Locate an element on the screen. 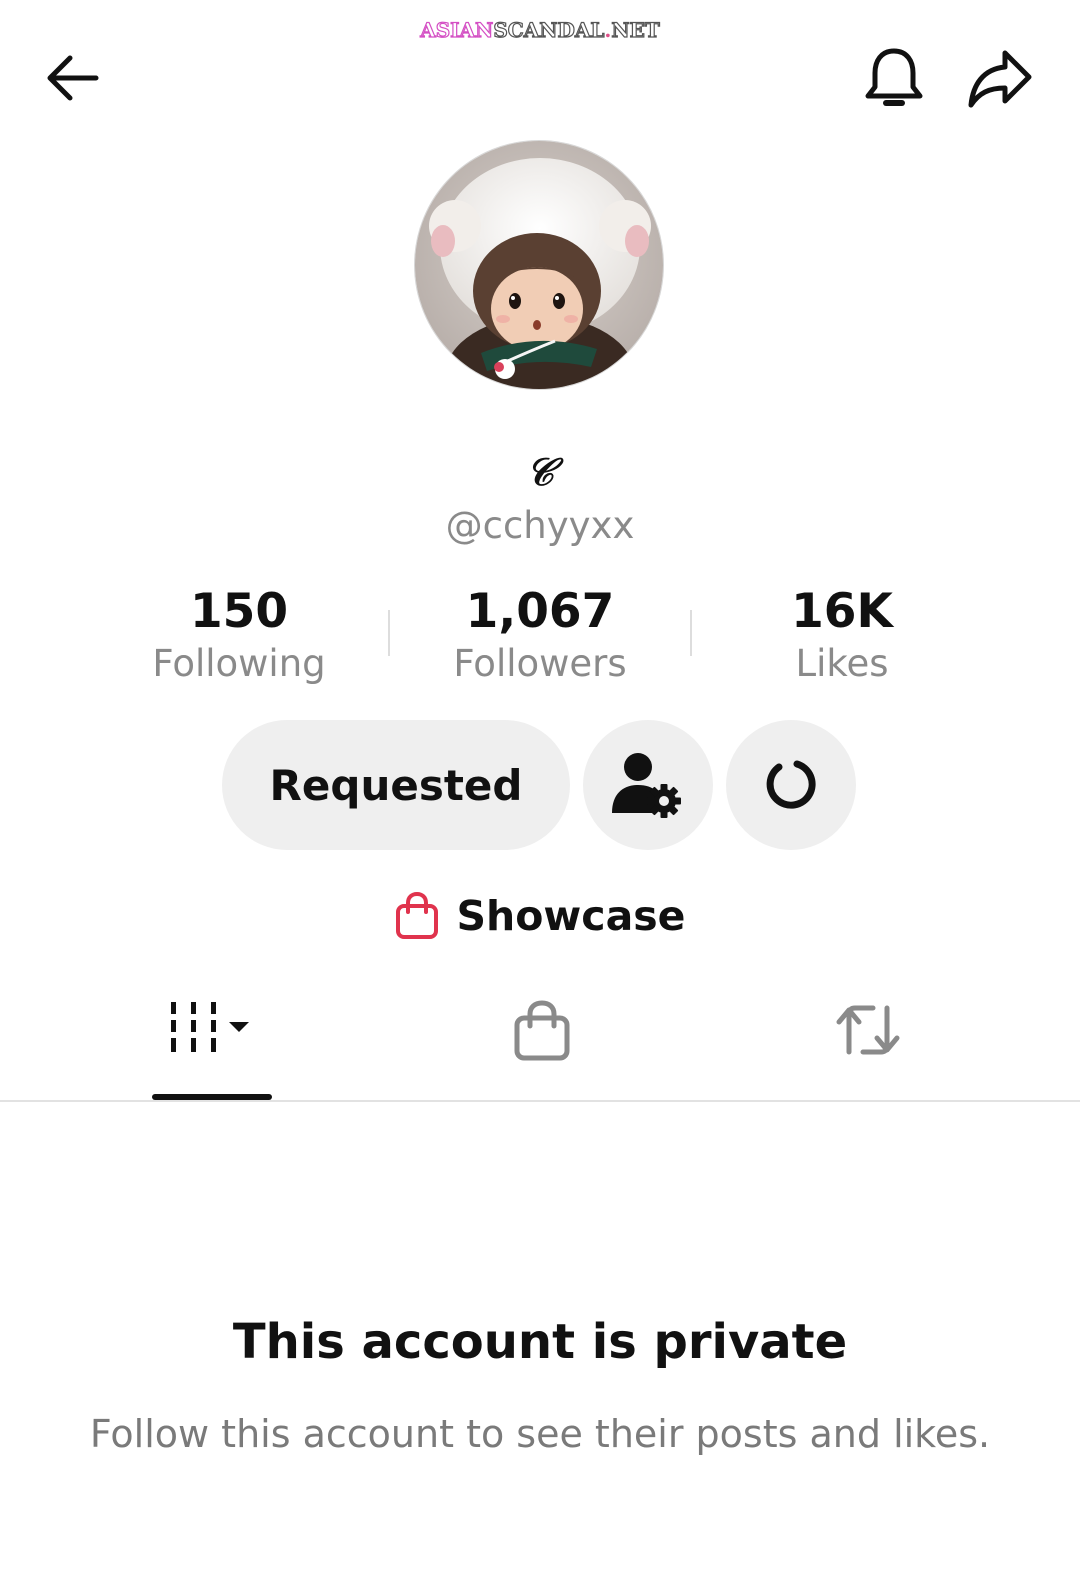  arrow-left-icon is located at coordinates (73, 78).